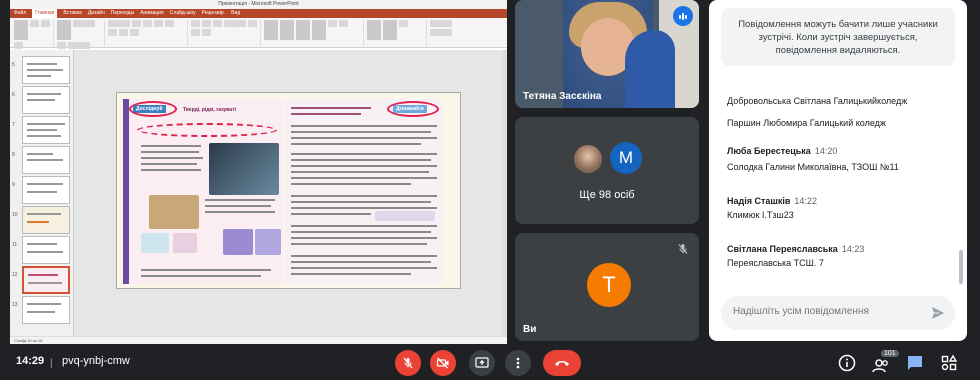  I want to click on speaker-name: Тетяна Засєкіна, so click(562, 96).